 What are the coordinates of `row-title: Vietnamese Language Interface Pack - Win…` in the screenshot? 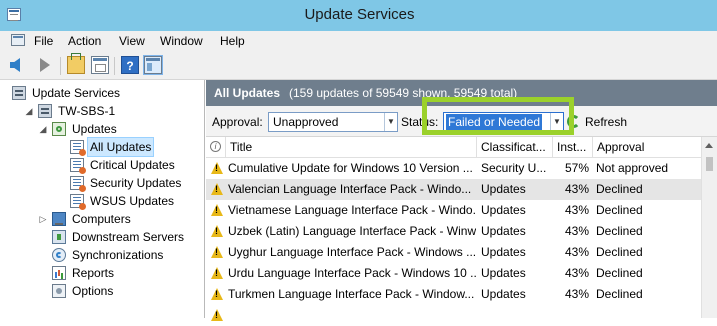 It's located at (352, 210).